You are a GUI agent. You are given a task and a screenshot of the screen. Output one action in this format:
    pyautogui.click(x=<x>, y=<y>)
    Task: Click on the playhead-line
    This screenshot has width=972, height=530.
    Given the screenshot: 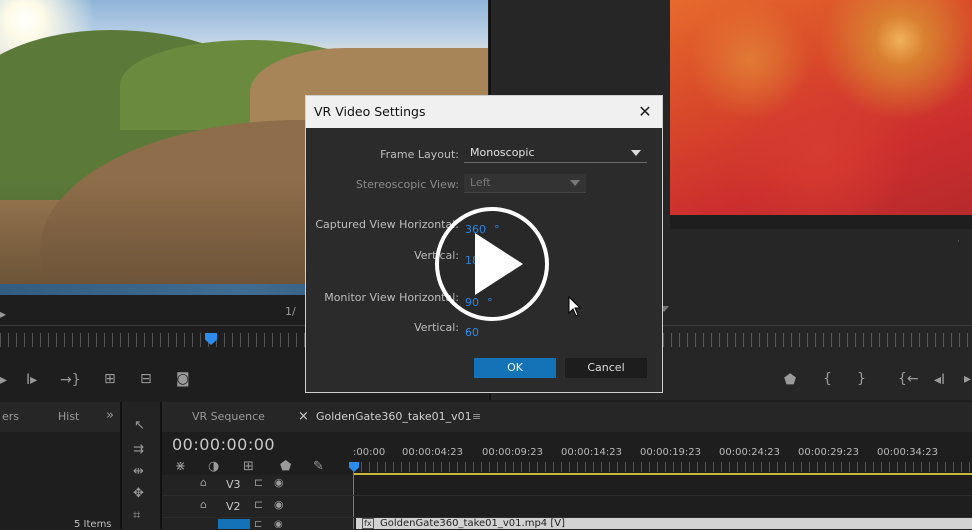 What is the action you would take?
    pyautogui.click(x=353, y=500)
    